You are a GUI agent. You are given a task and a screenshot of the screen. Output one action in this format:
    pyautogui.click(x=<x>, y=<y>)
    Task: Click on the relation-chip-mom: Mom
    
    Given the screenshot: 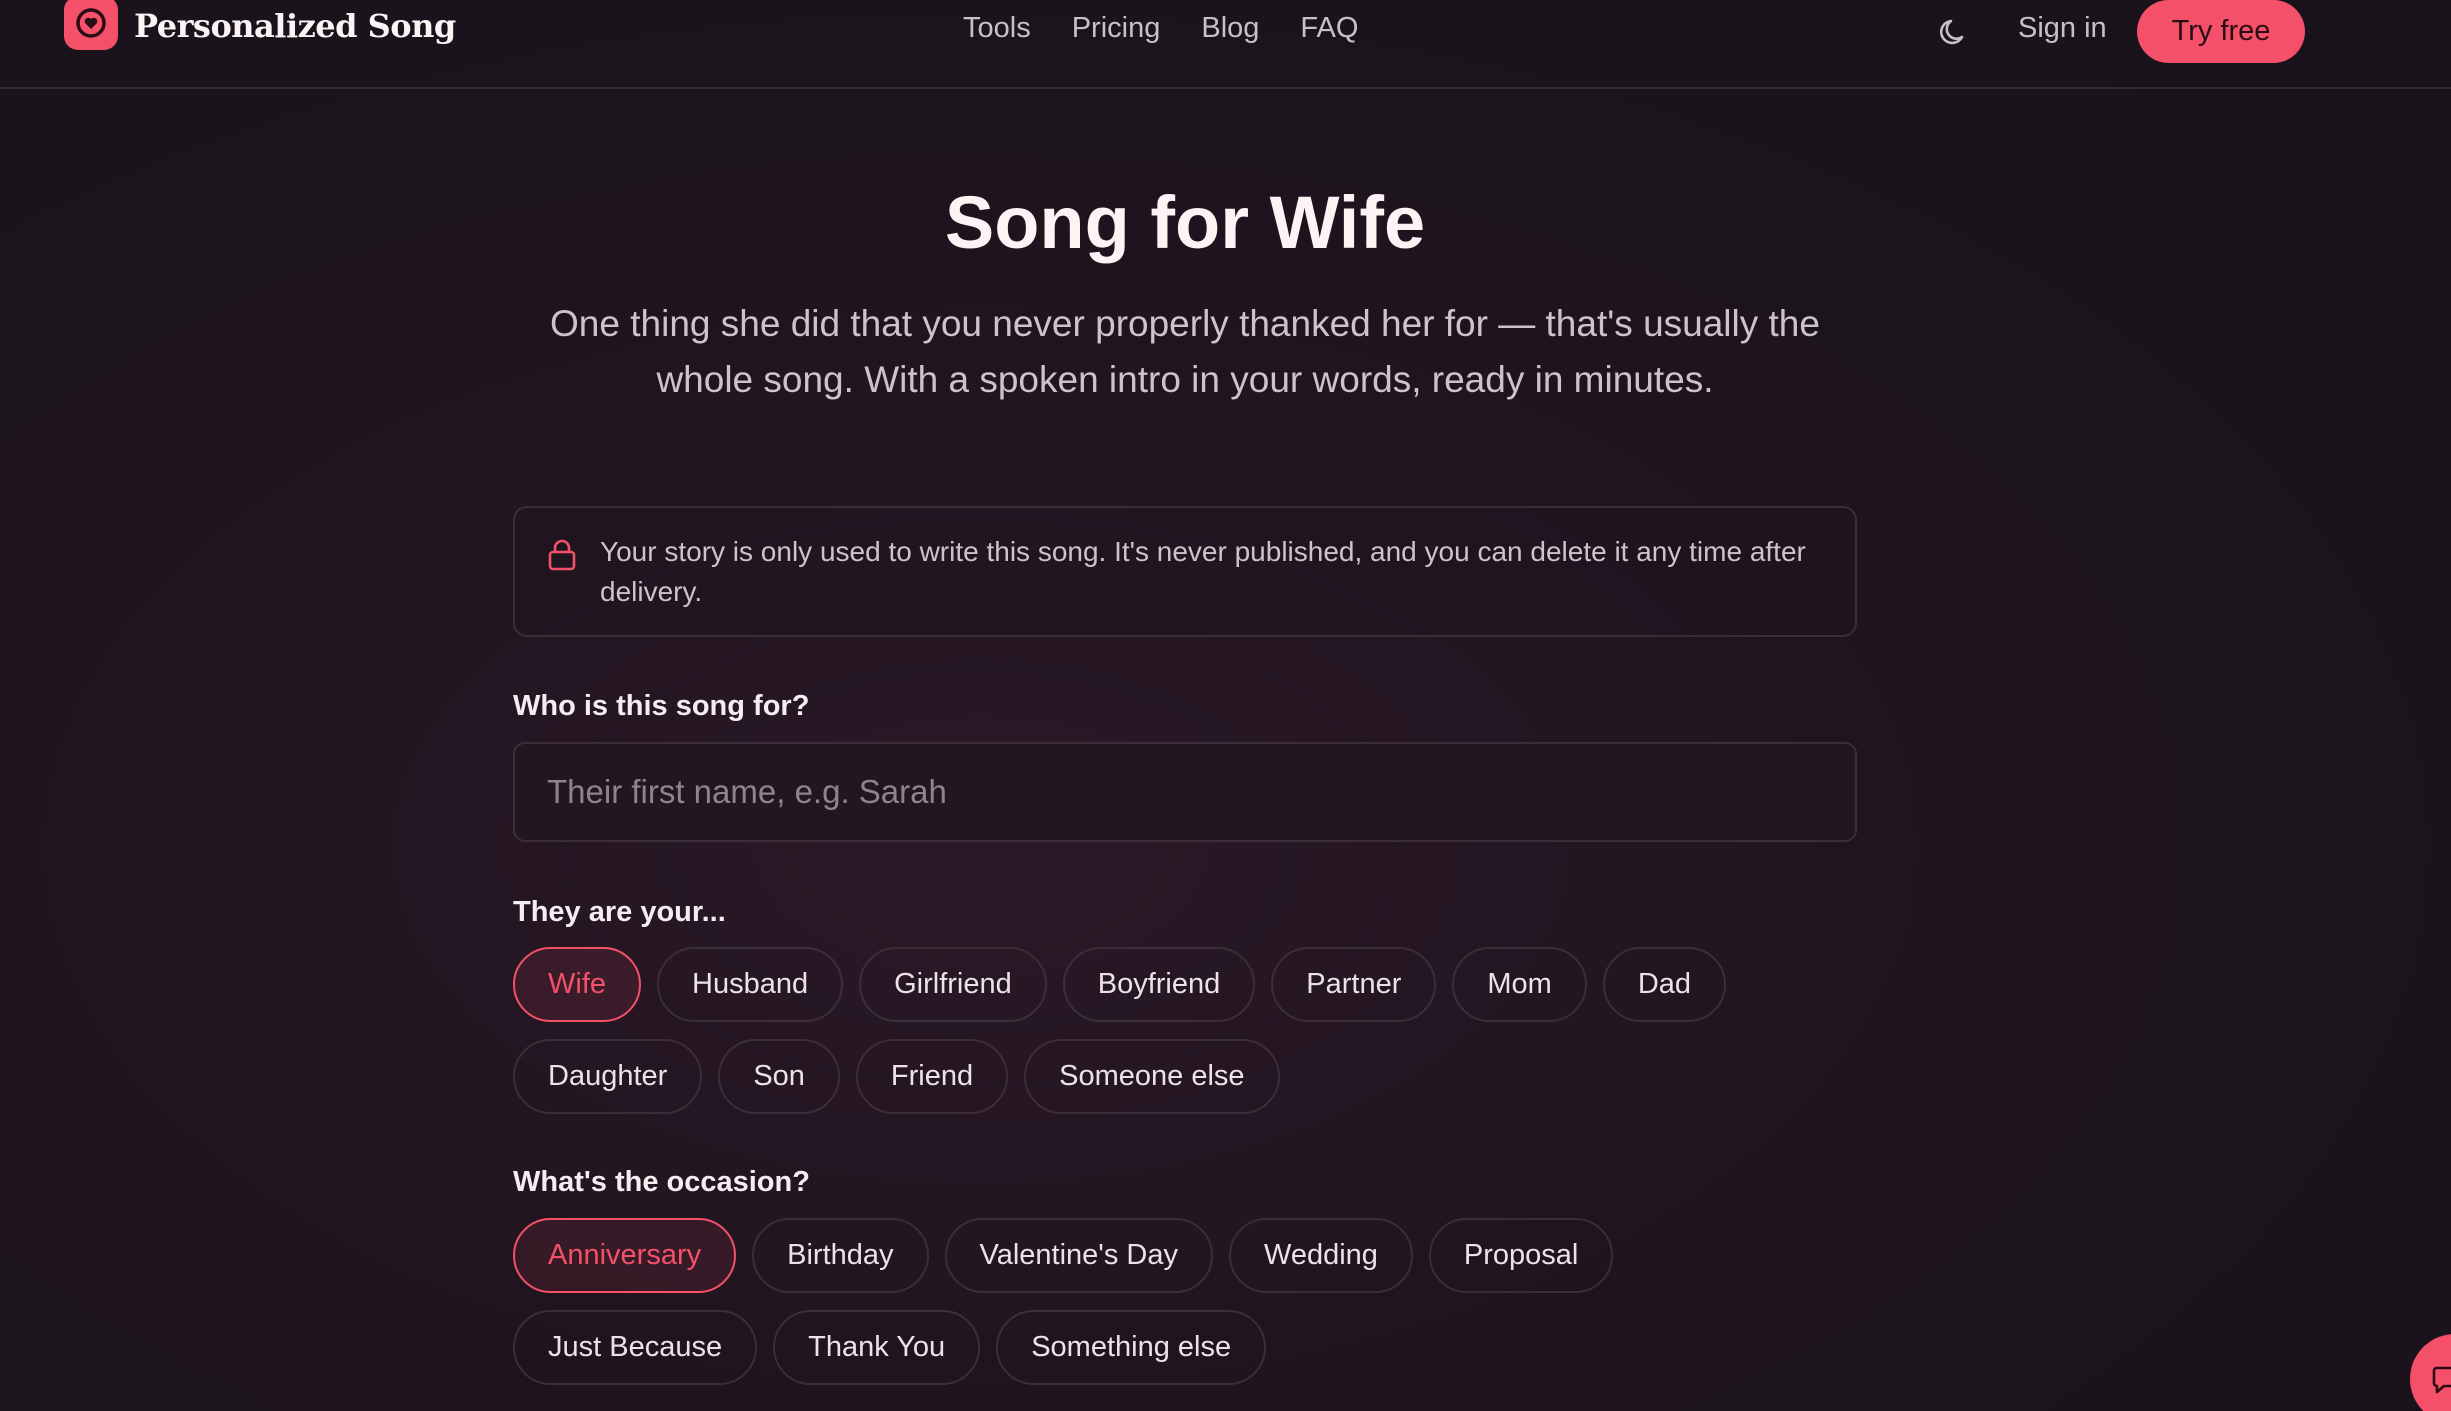 What is the action you would take?
    pyautogui.click(x=1519, y=984)
    